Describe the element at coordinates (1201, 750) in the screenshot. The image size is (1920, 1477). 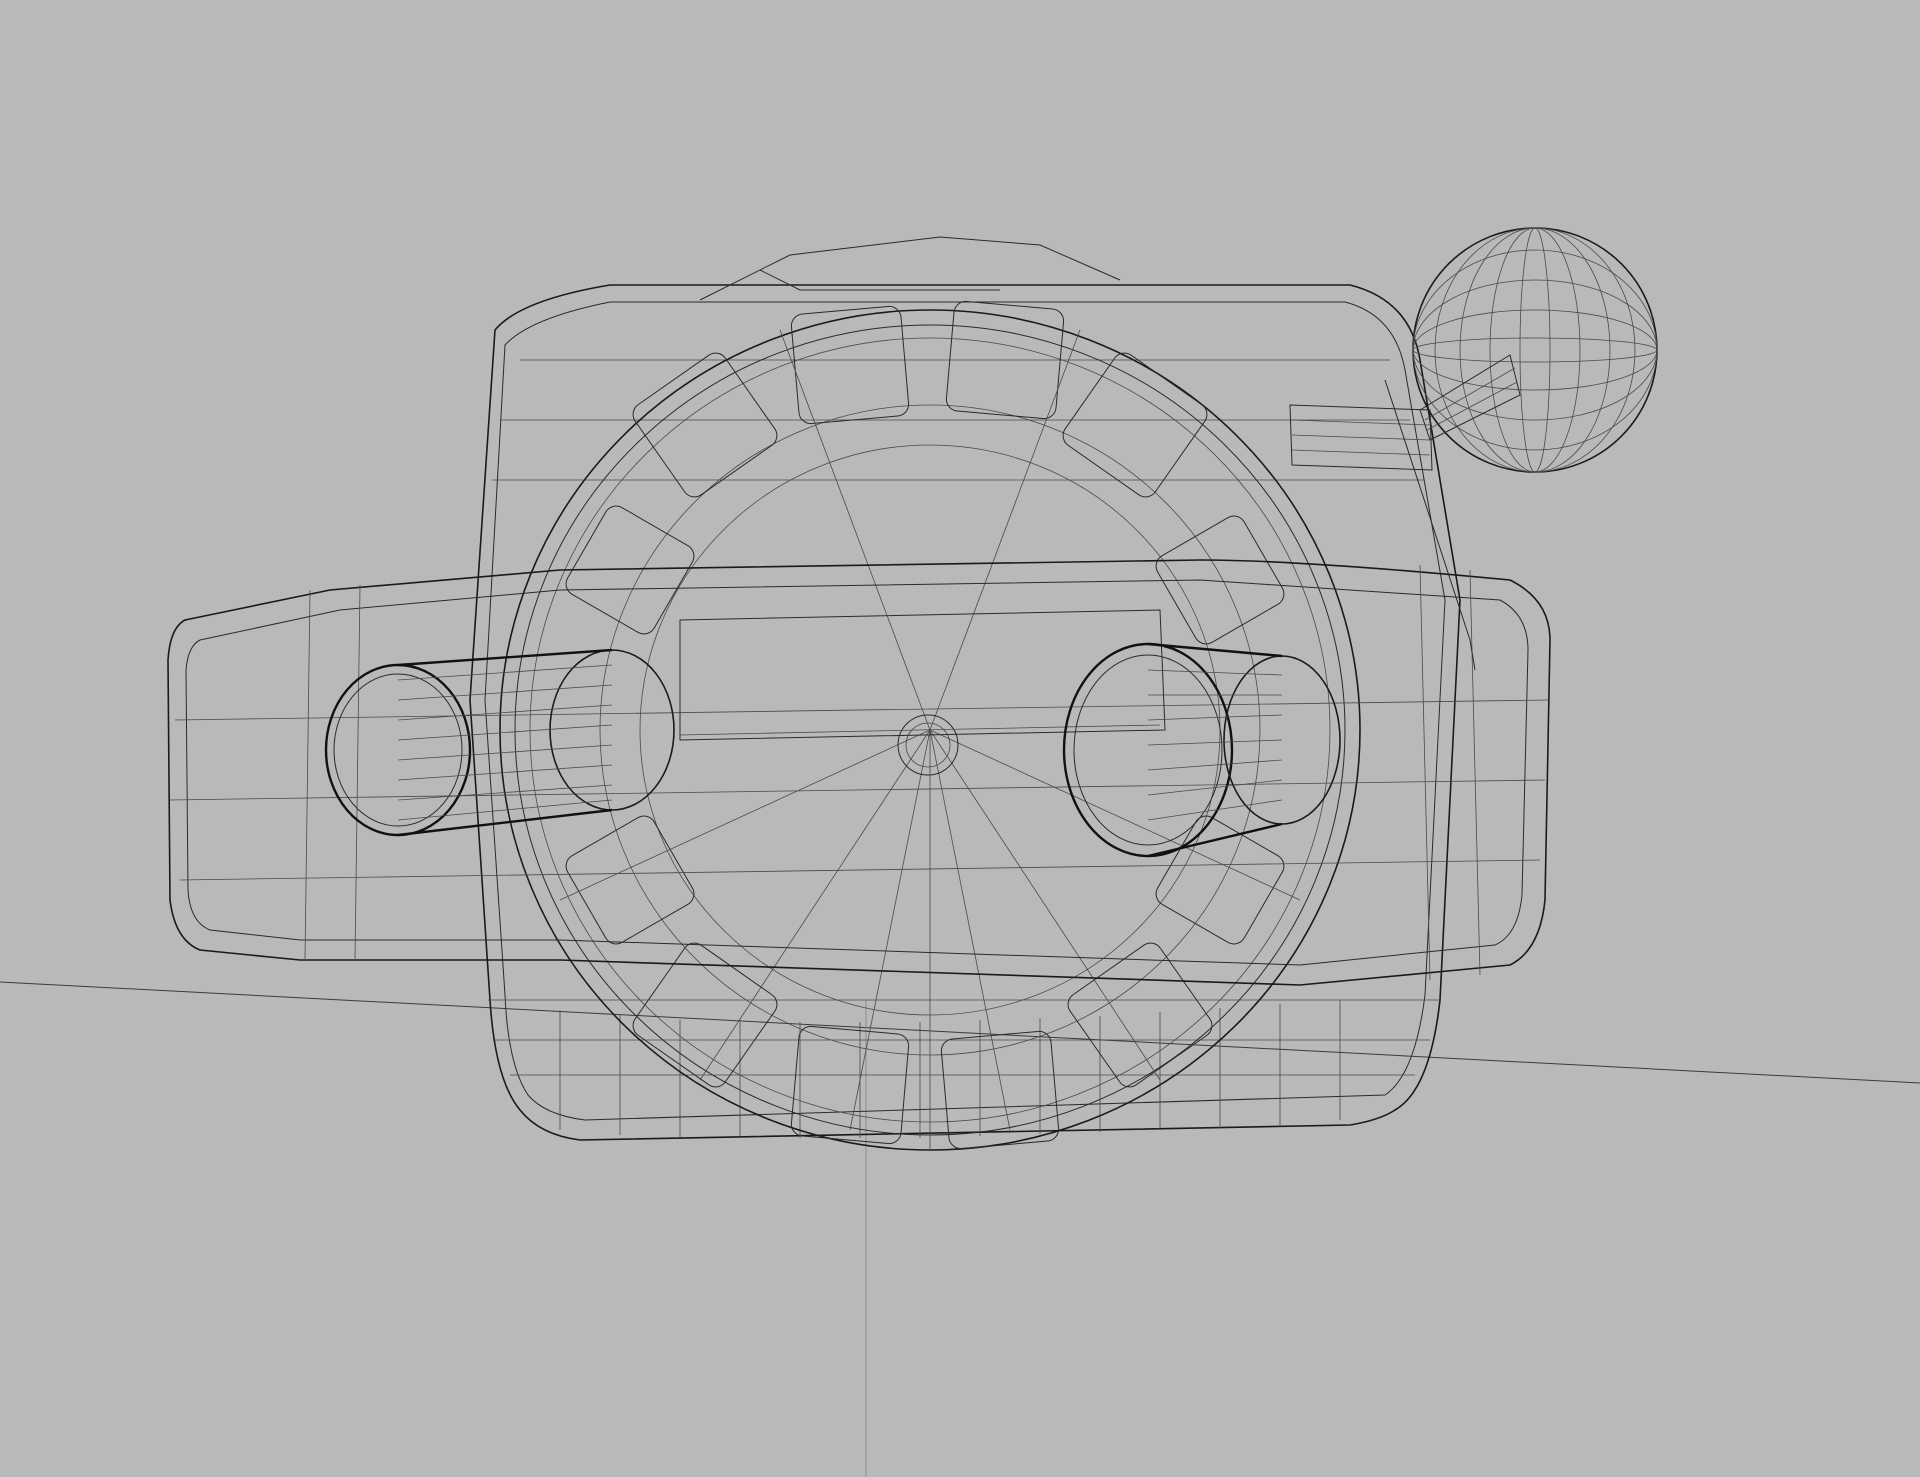
I see `right-lens` at that location.